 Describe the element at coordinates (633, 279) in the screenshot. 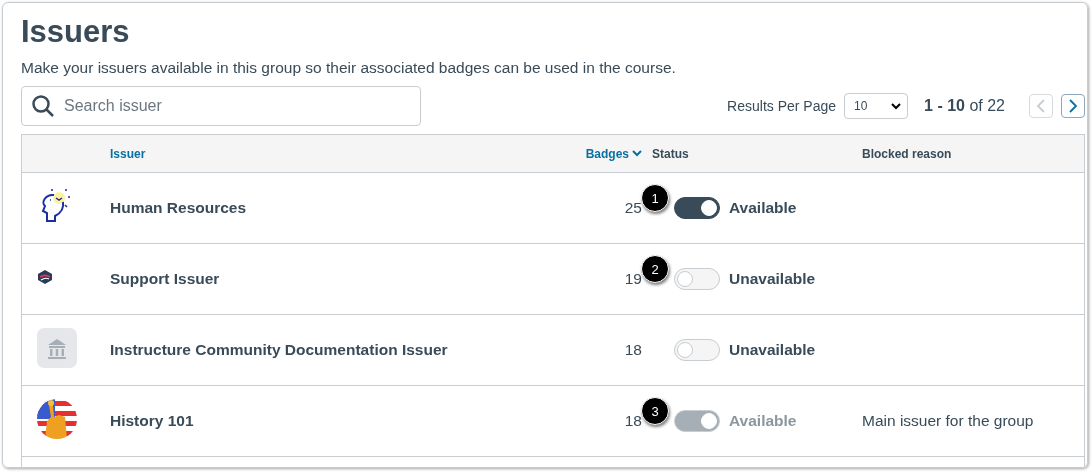

I see `badge-count: 19` at that location.